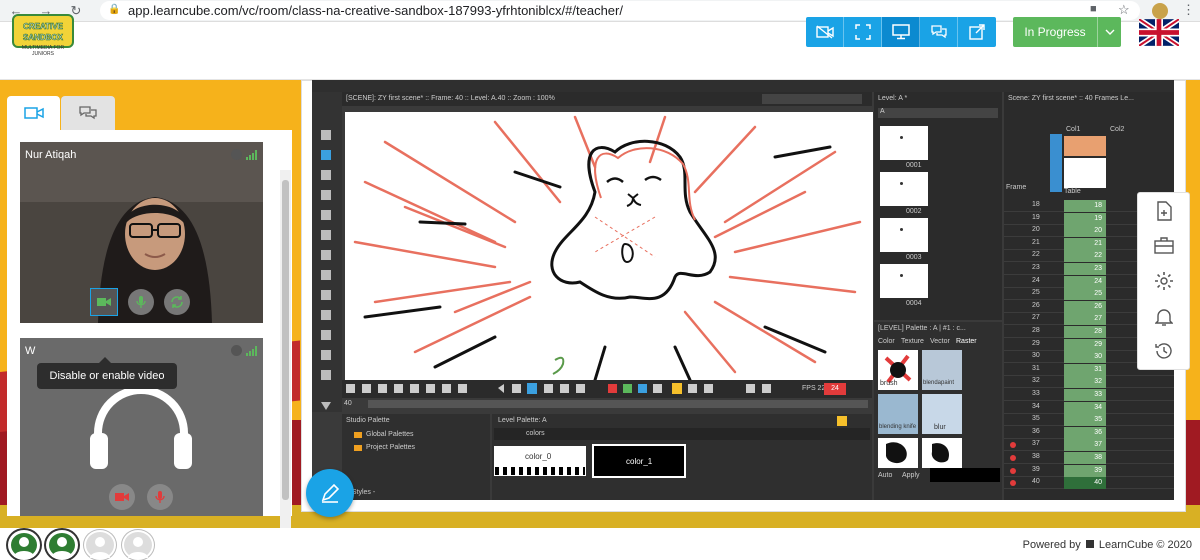  Describe the element at coordinates (977, 32) in the screenshot. I see `open-external-button` at that location.